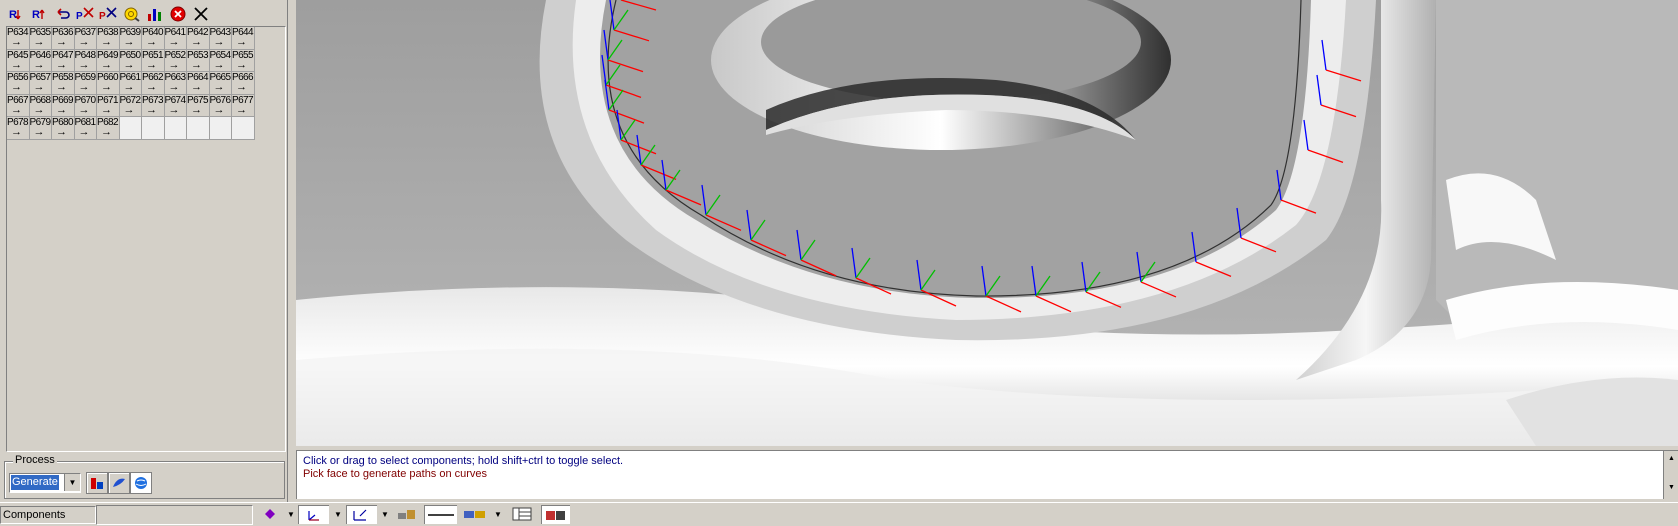  I want to click on point-cell: P661 →, so click(130, 83).